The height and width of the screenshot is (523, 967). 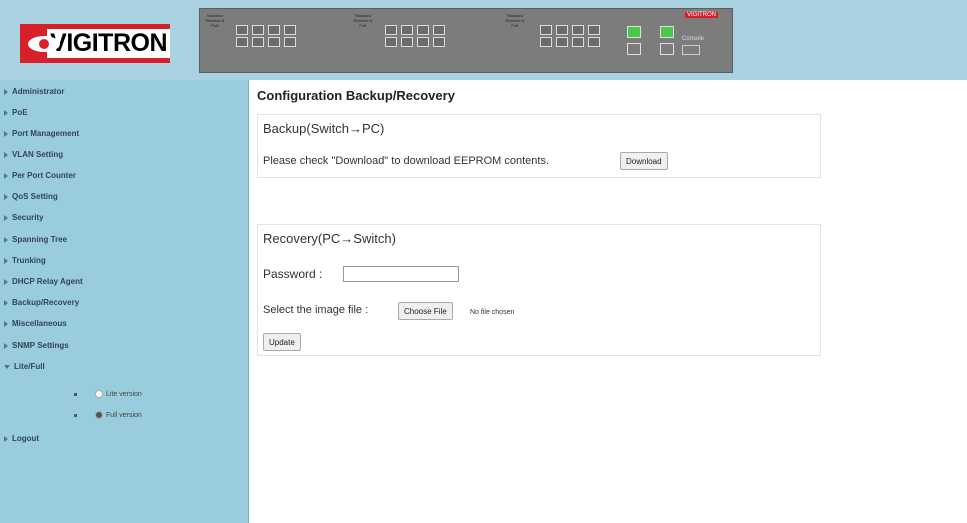 I want to click on nav-item-logout: Logout, so click(x=21, y=439).